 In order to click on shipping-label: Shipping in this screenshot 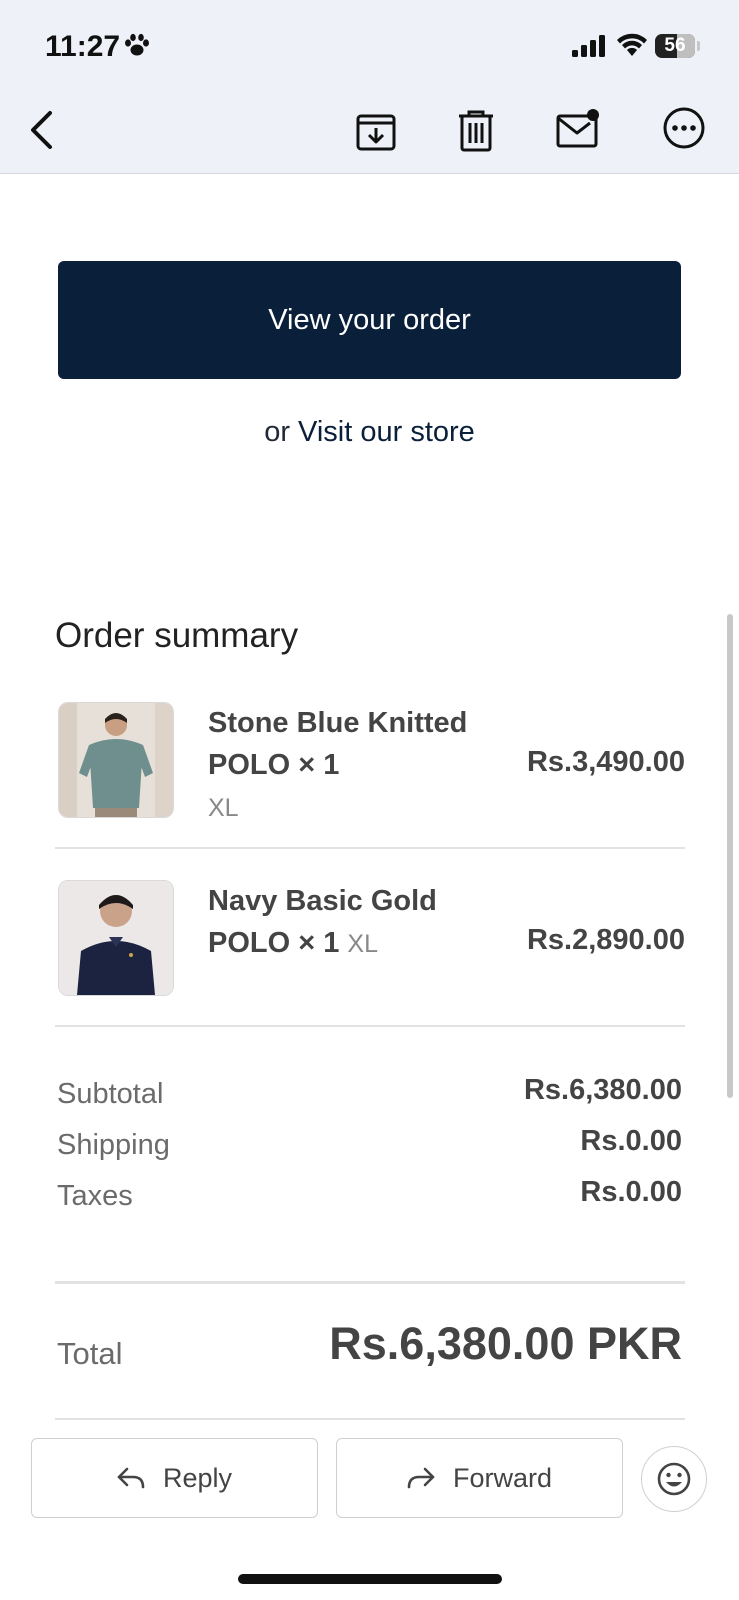, I will do `click(113, 1145)`.